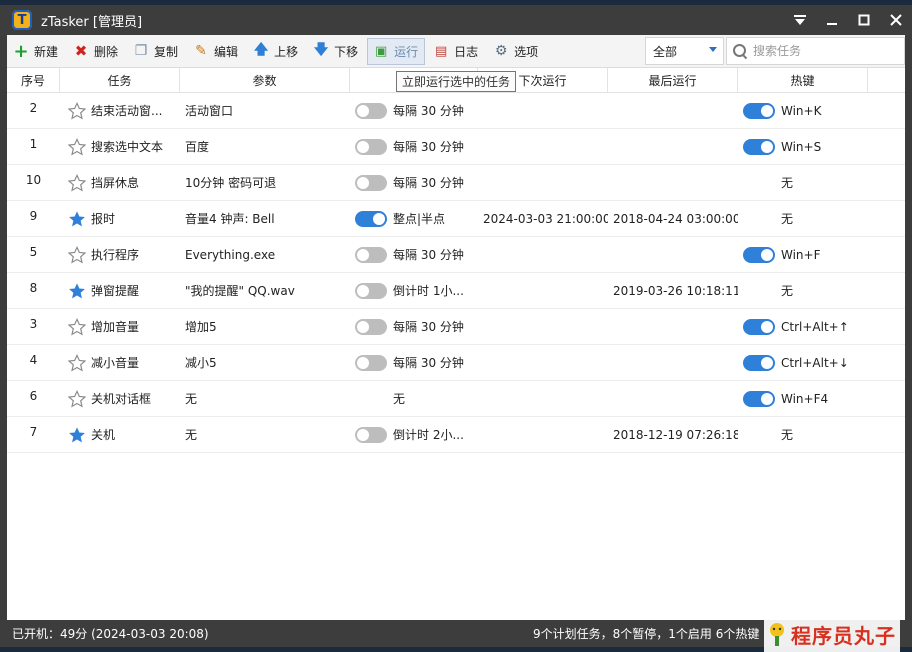 This screenshot has height=652, width=912. I want to click on title-bar: T zTasker [管理员], so click(456, 20).